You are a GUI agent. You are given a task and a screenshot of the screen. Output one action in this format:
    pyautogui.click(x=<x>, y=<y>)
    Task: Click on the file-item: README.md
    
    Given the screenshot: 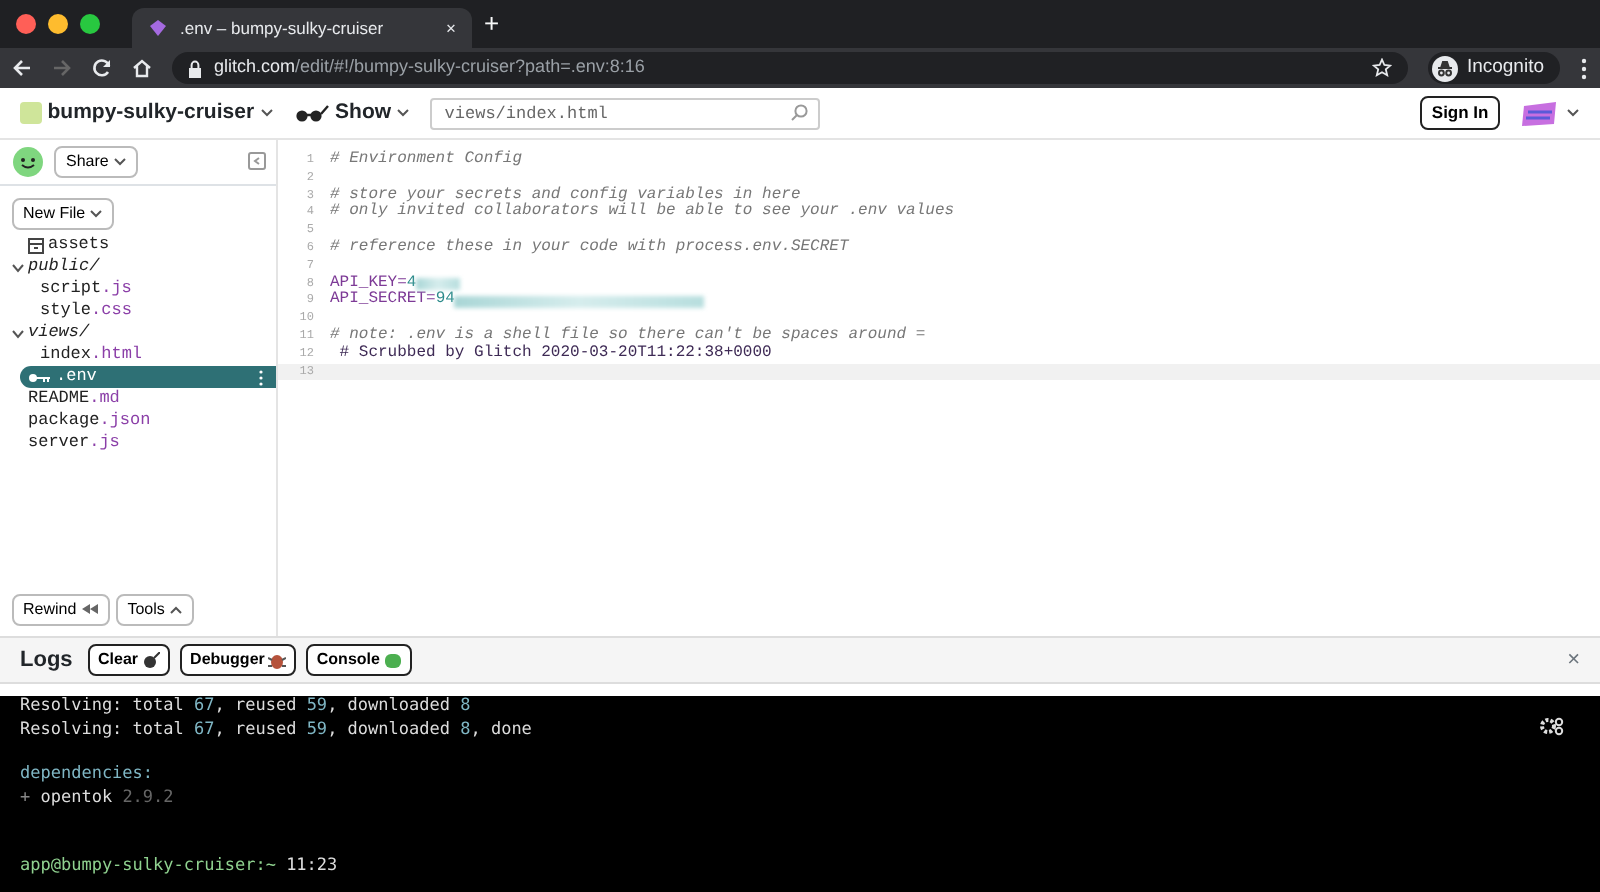 What is the action you would take?
    pyautogui.click(x=138, y=399)
    